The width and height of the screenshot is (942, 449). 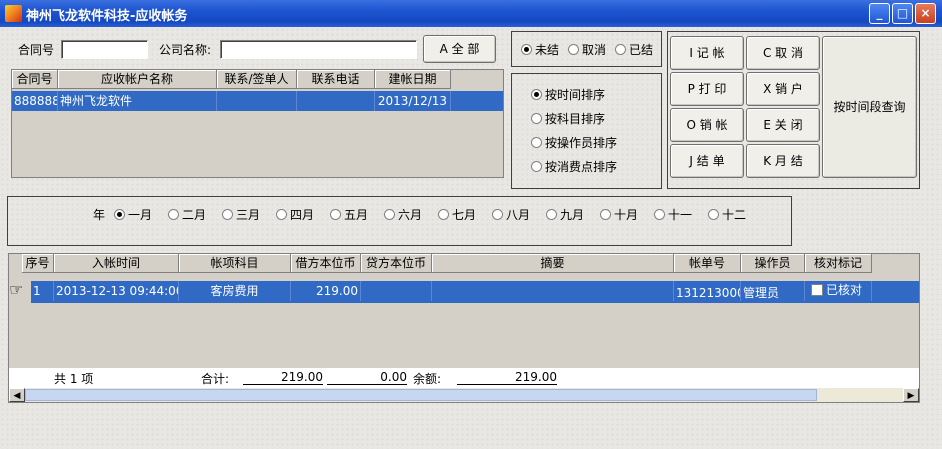 I want to click on status-open-label: 未结, so click(x=547, y=50).